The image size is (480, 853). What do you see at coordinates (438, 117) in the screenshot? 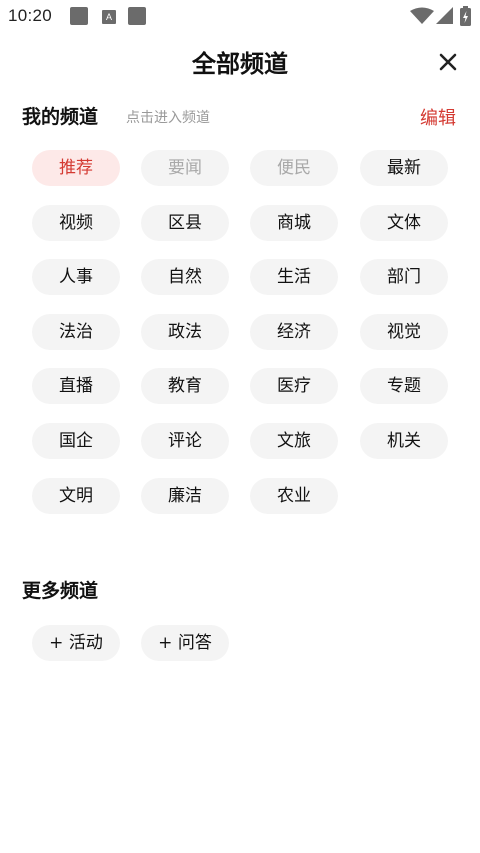
I see `edit-button: 编辑` at bounding box center [438, 117].